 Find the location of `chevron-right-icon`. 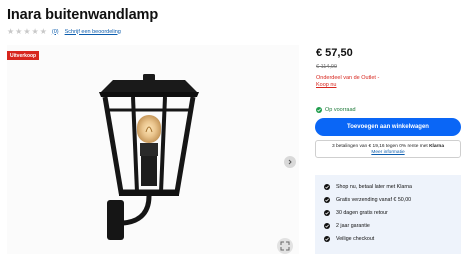

chevron-right-icon is located at coordinates (290, 162).